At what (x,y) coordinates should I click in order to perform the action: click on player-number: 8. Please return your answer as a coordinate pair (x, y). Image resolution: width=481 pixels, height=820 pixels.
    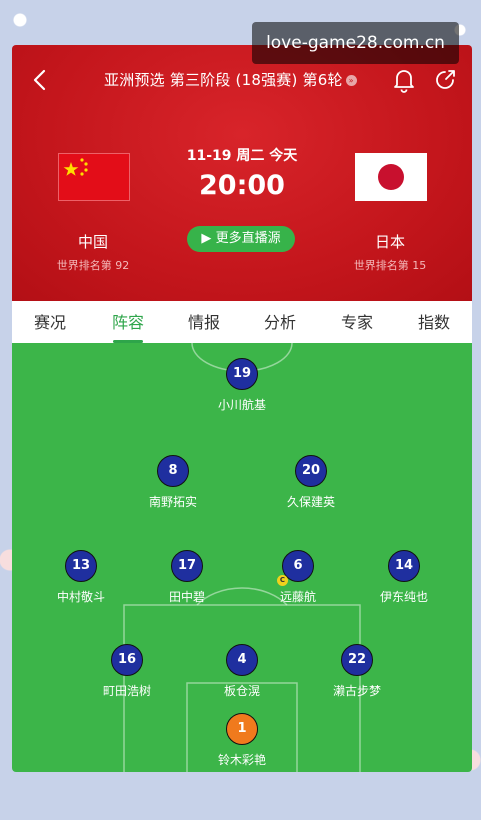
    Looking at the image, I should click on (173, 471).